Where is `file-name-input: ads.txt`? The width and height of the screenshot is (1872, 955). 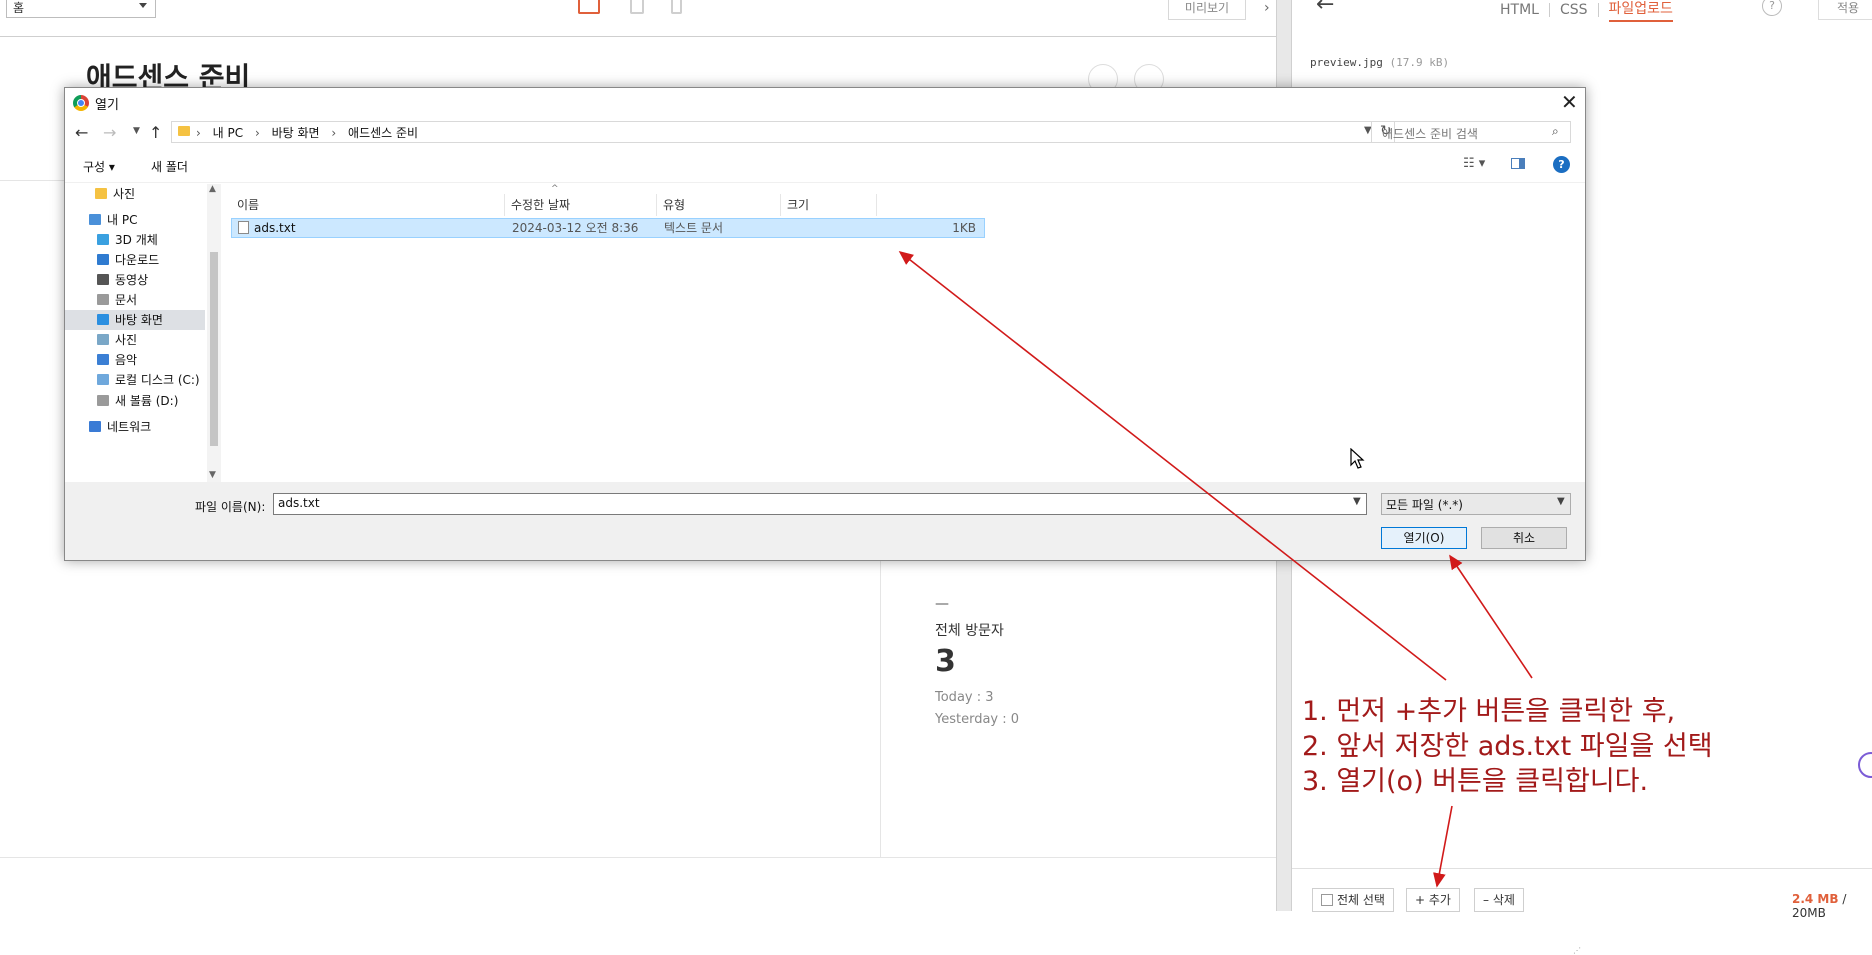
file-name-input: ads.txt is located at coordinates (820, 504).